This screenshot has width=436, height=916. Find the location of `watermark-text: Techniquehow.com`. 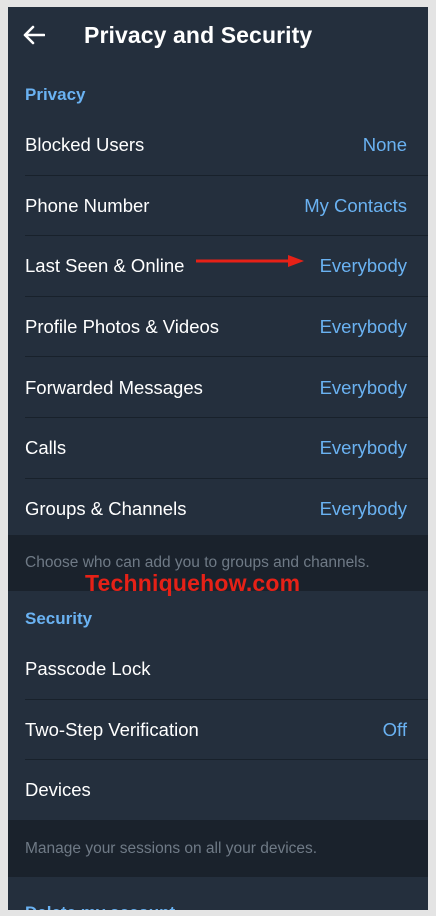

watermark-text: Techniquehow.com is located at coordinates (193, 583).